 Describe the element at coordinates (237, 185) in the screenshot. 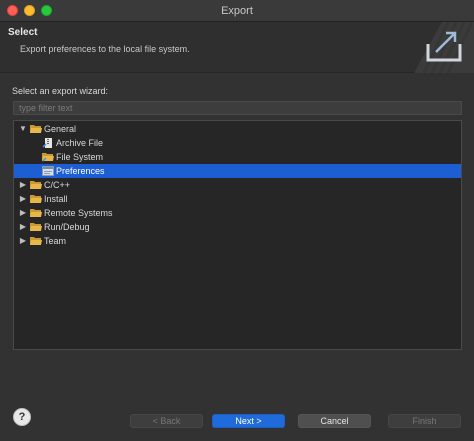

I see `tree-item-c-cpp: ▶ C/C++` at that location.